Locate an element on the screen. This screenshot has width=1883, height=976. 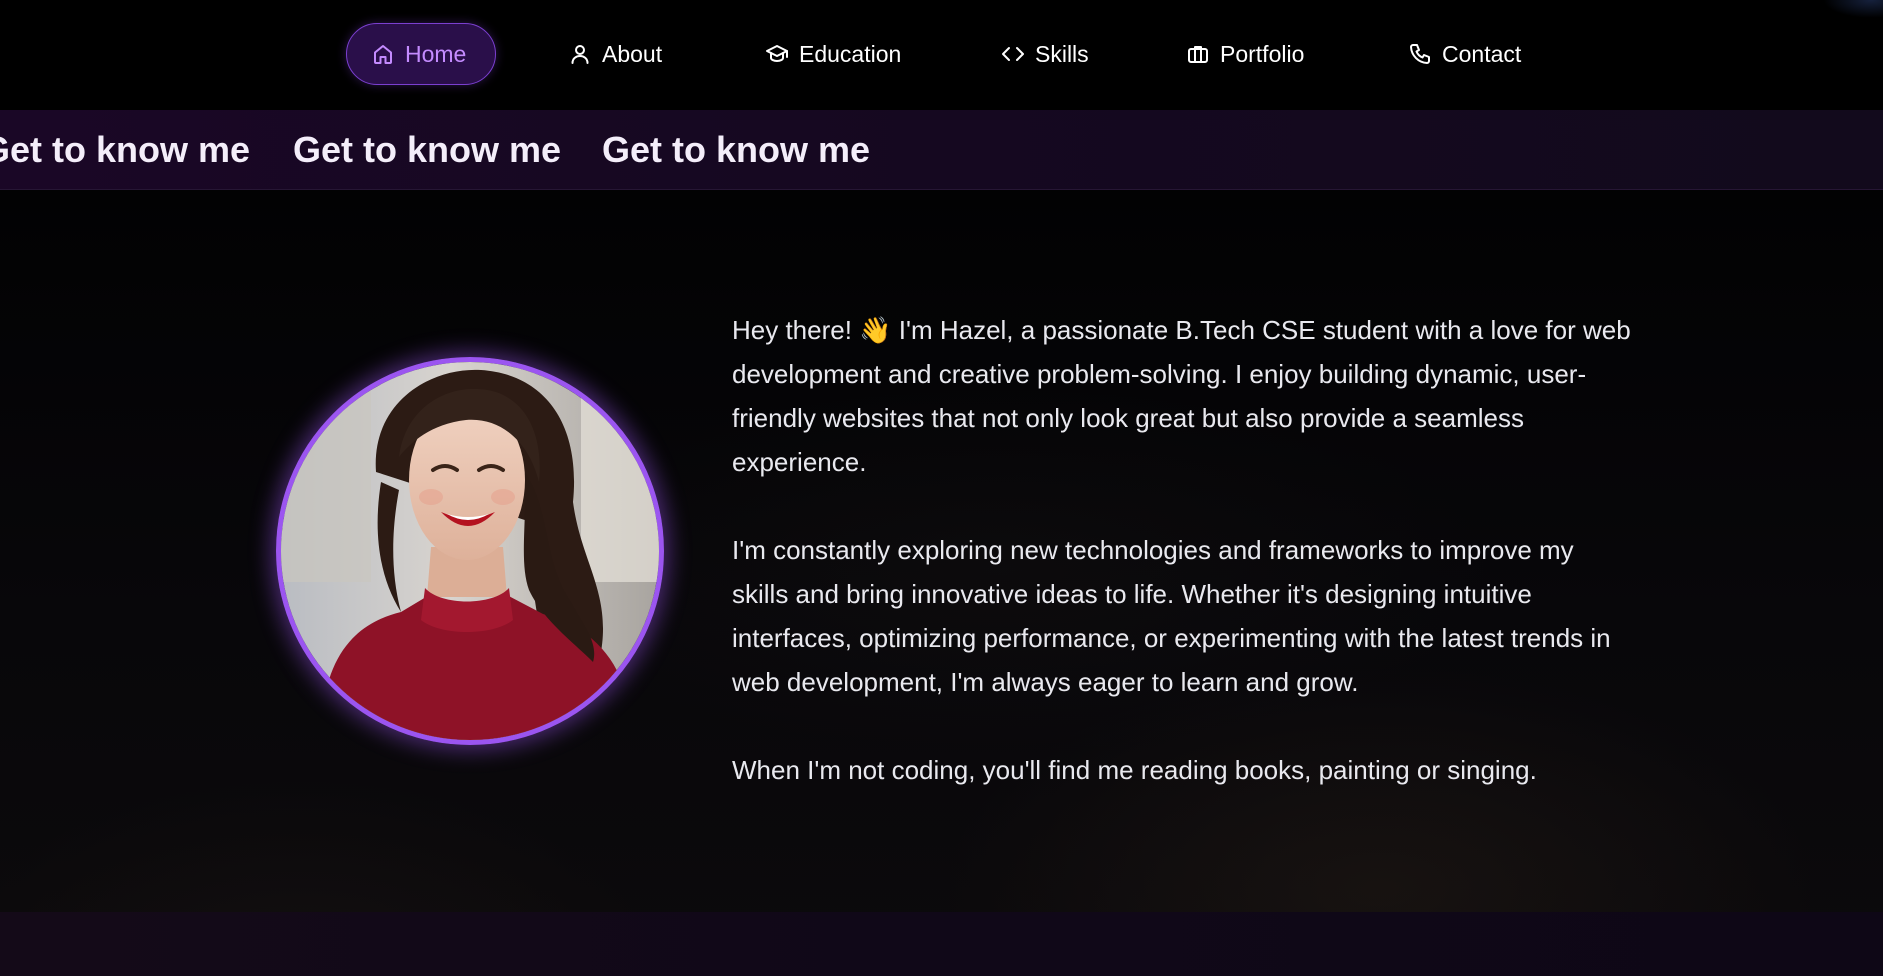
nav-label: Contact is located at coordinates (1482, 53).